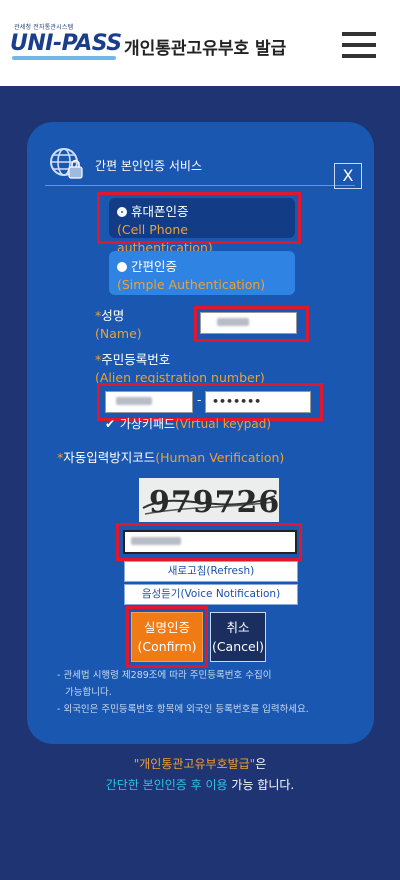 The height and width of the screenshot is (880, 400). I want to click on captcha-image: 979726, so click(209, 500).